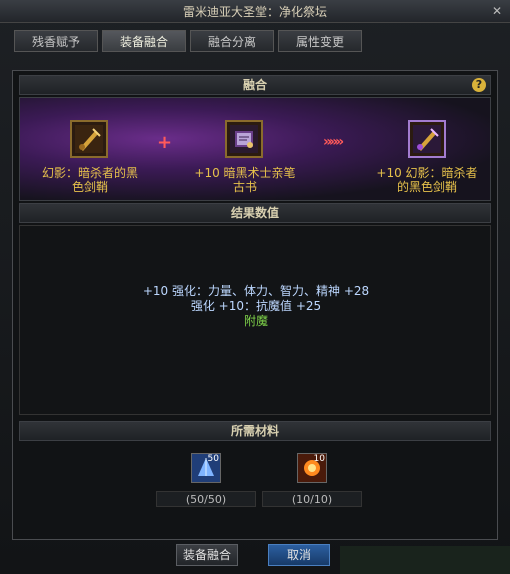 The height and width of the screenshot is (574, 510). I want to click on tome-icon, so click(244, 139).